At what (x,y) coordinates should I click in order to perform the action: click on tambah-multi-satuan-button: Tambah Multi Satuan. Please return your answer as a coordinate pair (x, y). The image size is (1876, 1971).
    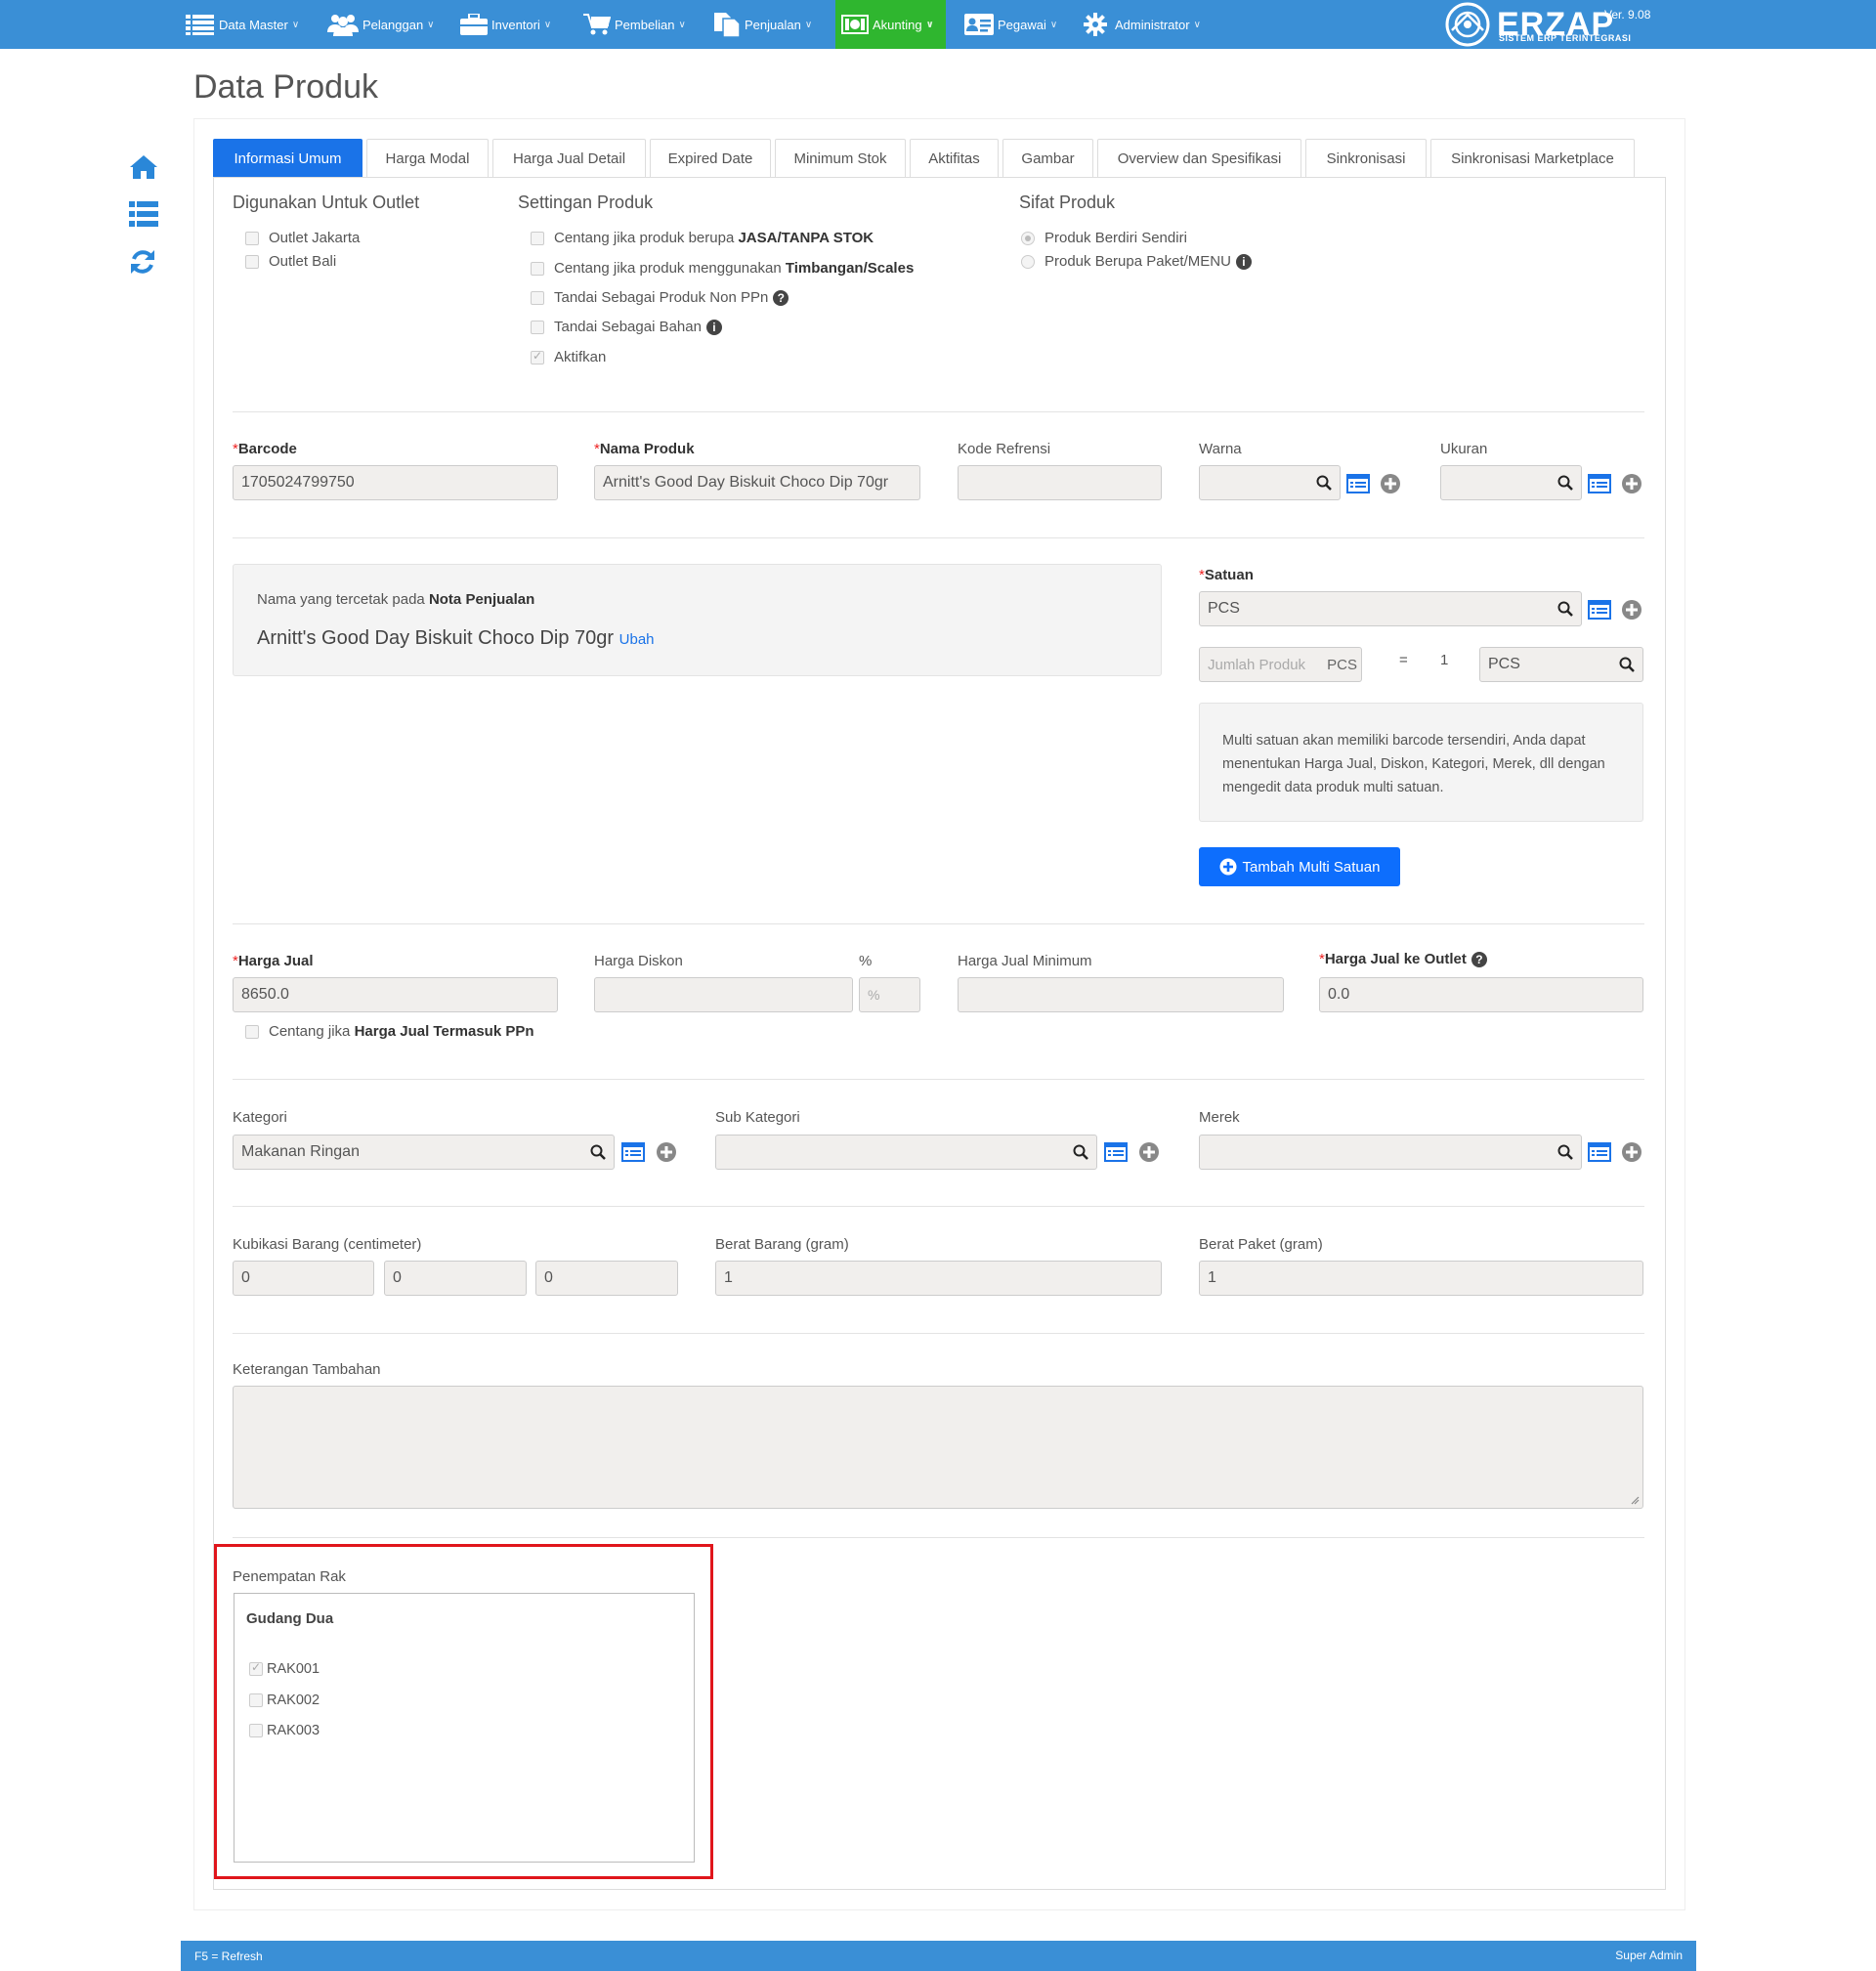
    Looking at the image, I should click on (1299, 866).